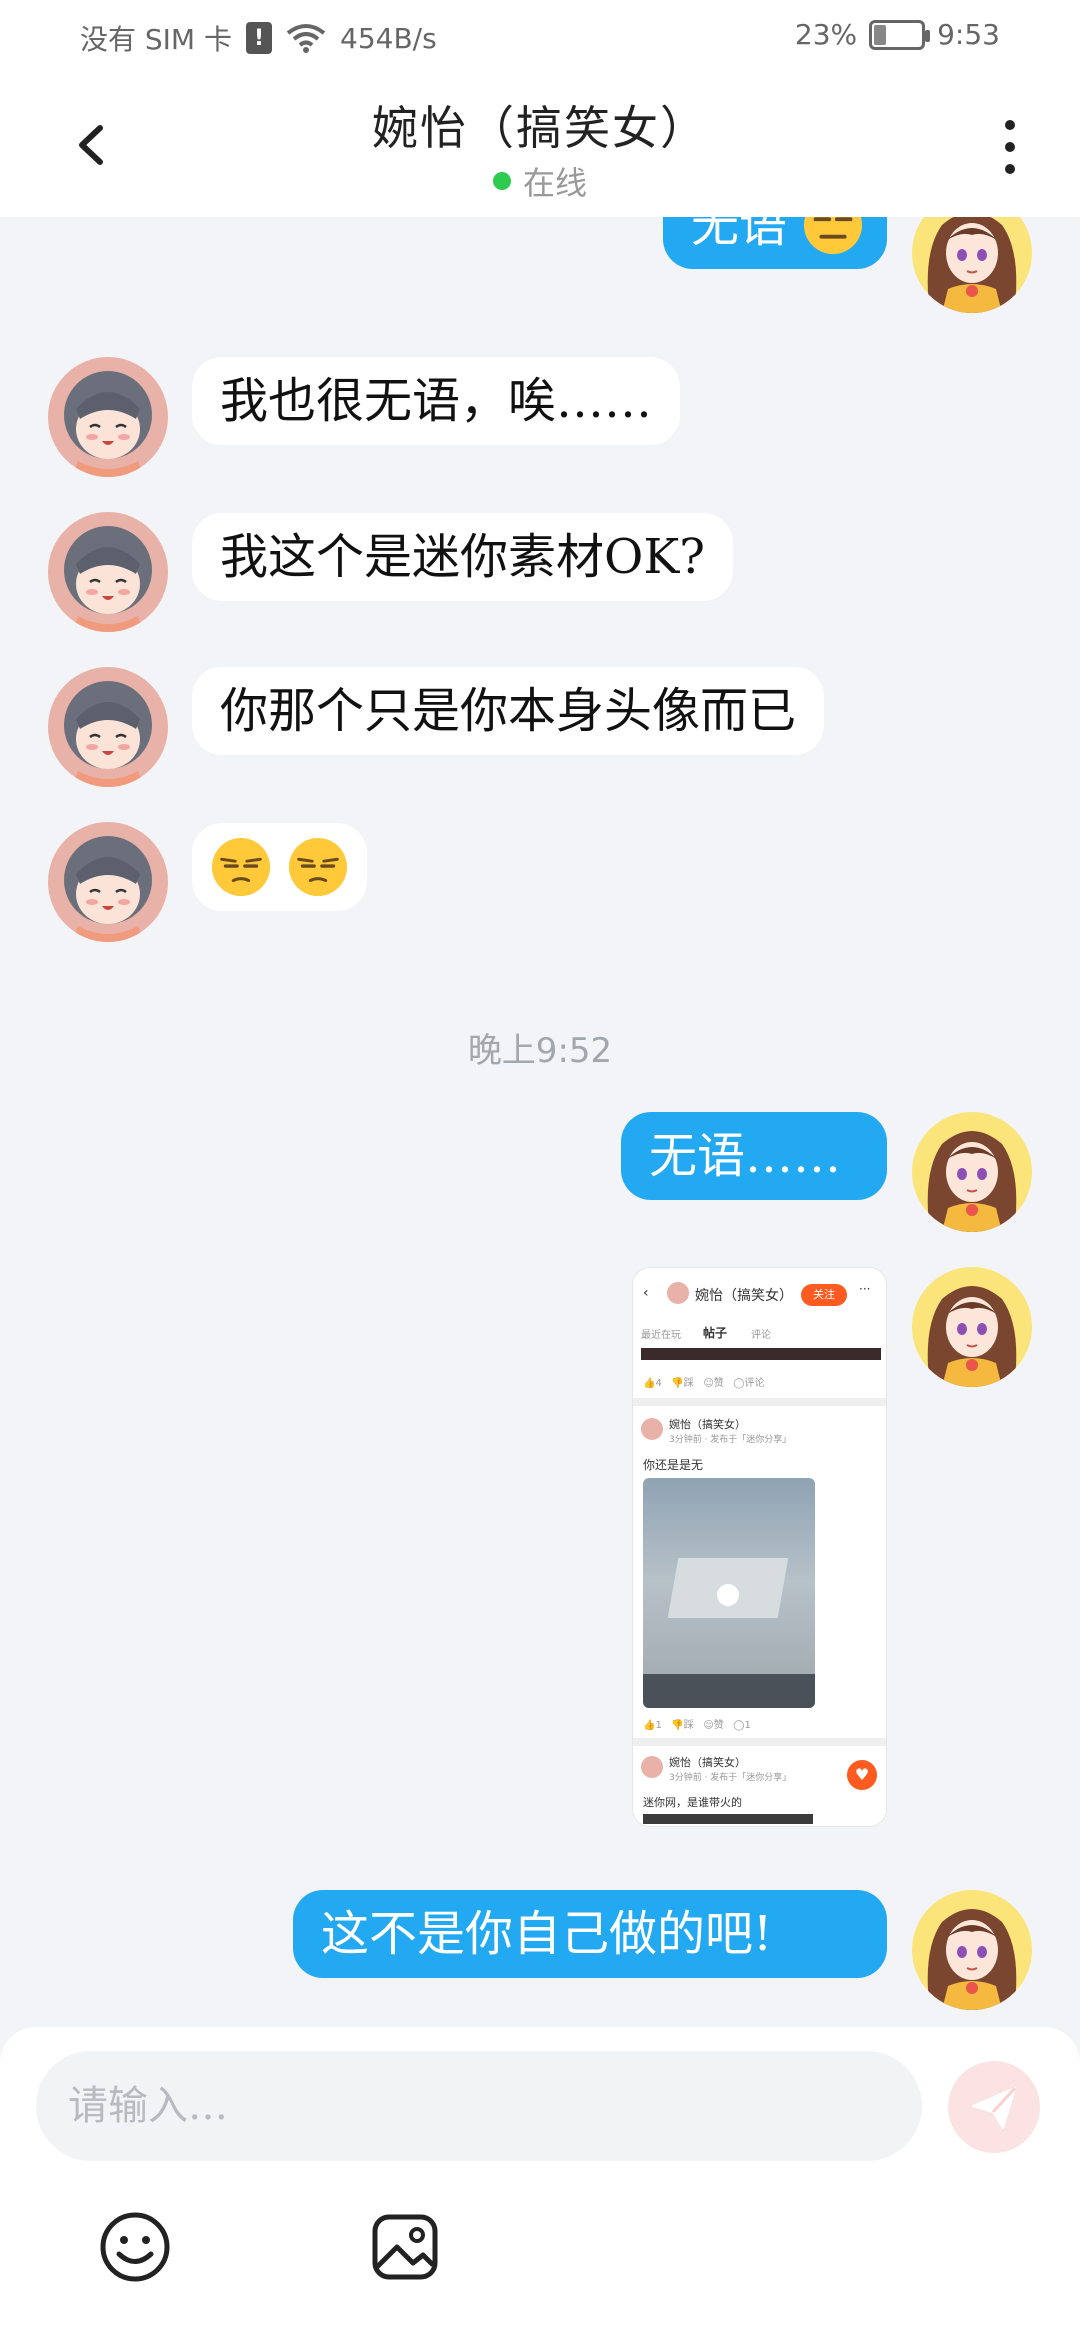 This screenshot has height=2340, width=1080. I want to click on composer, so click(540, 2183).